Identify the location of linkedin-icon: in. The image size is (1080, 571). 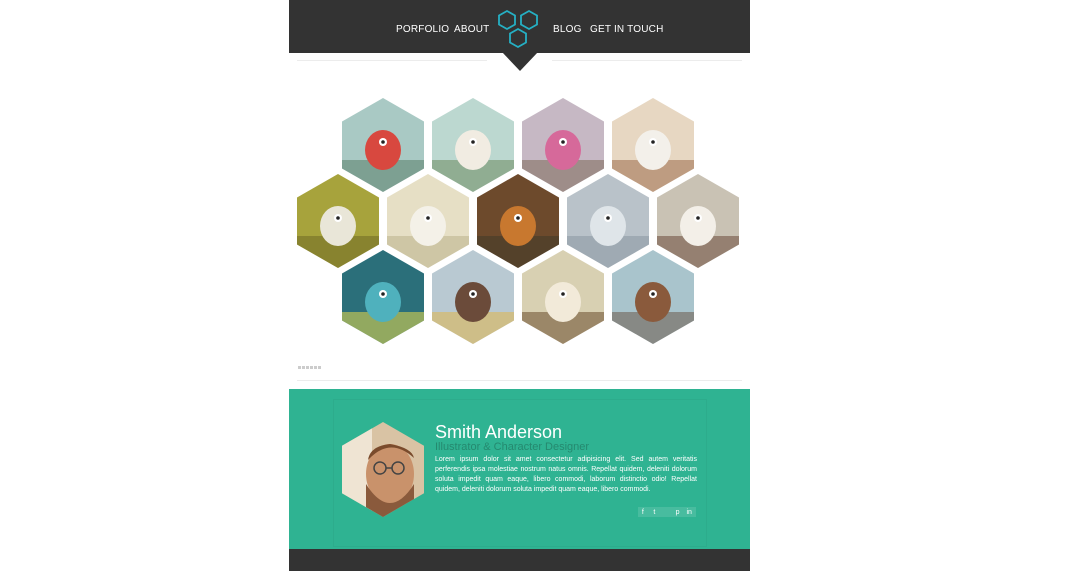
(689, 512).